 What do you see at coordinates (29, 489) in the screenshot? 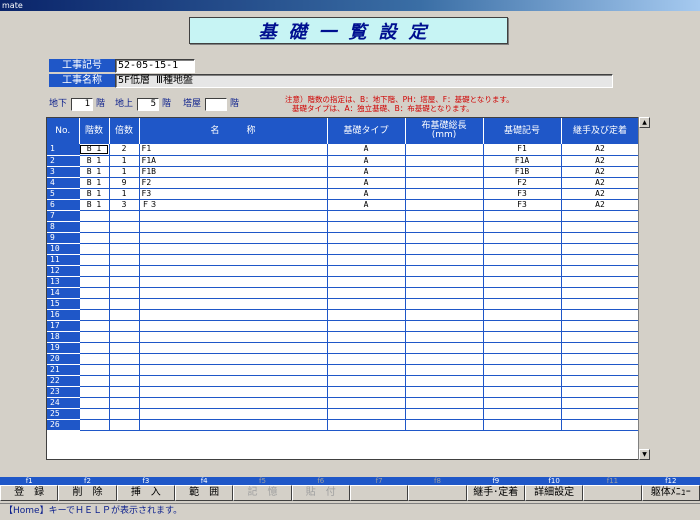
I see `fkey-f1-button: f1 登 録` at bounding box center [29, 489].